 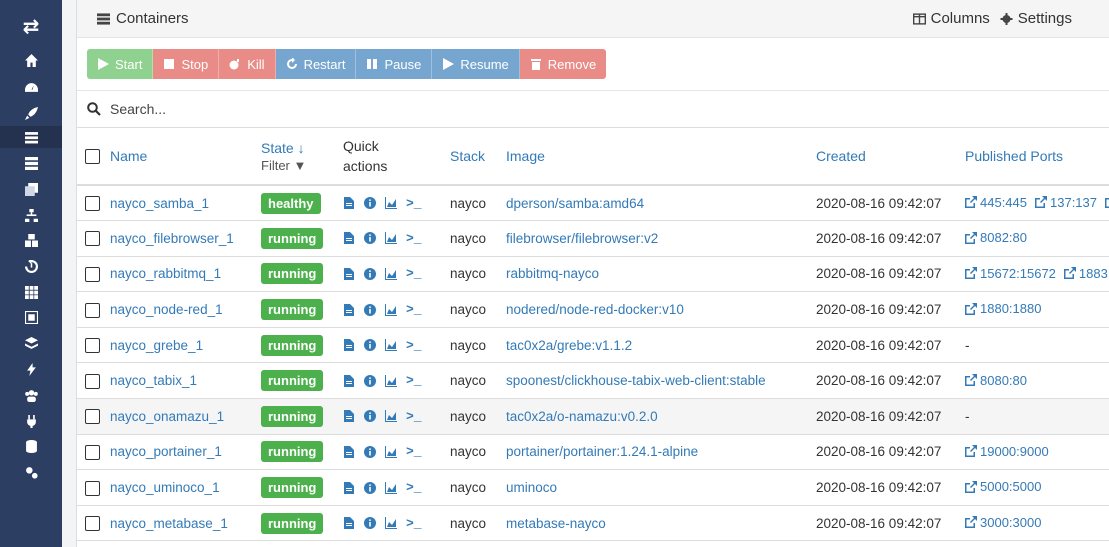 I want to click on sidebar-item-rocket, so click(x=31, y=113).